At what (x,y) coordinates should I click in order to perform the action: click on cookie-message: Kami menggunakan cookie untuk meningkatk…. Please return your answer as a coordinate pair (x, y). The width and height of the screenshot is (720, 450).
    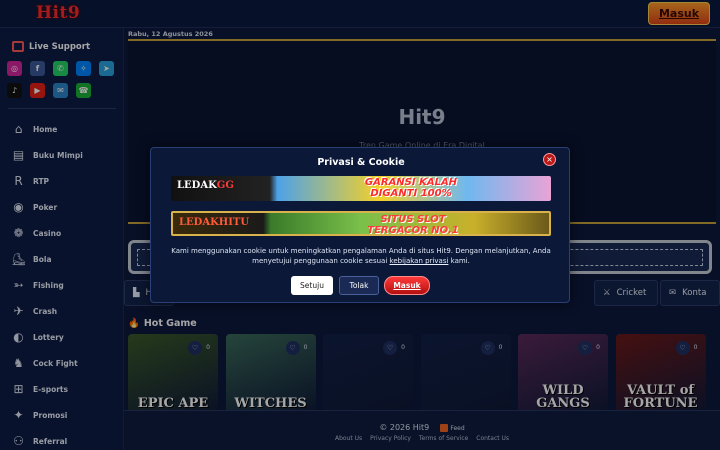
    Looking at the image, I should click on (361, 256).